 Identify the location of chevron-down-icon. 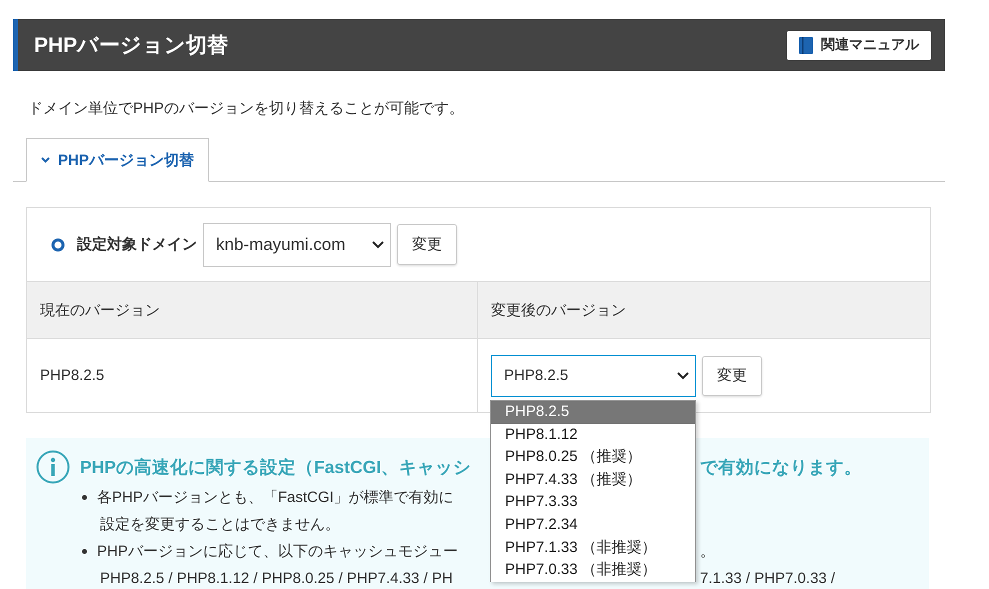
(45, 160).